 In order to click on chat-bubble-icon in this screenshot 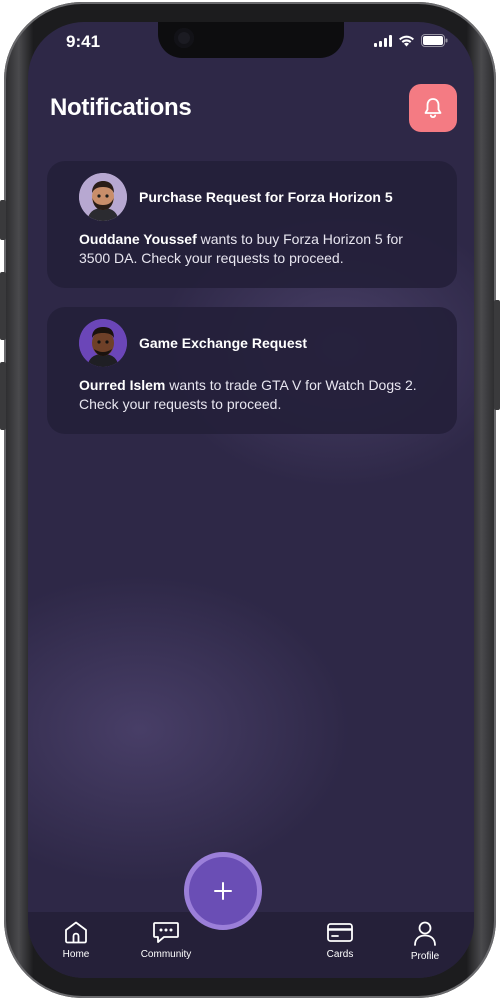, I will do `click(166, 932)`.